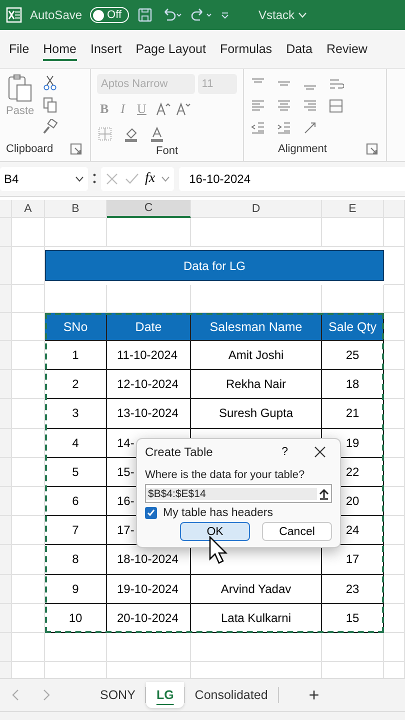 The width and height of the screenshot is (405, 720). I want to click on ribbon-tab: Review, so click(346, 49).